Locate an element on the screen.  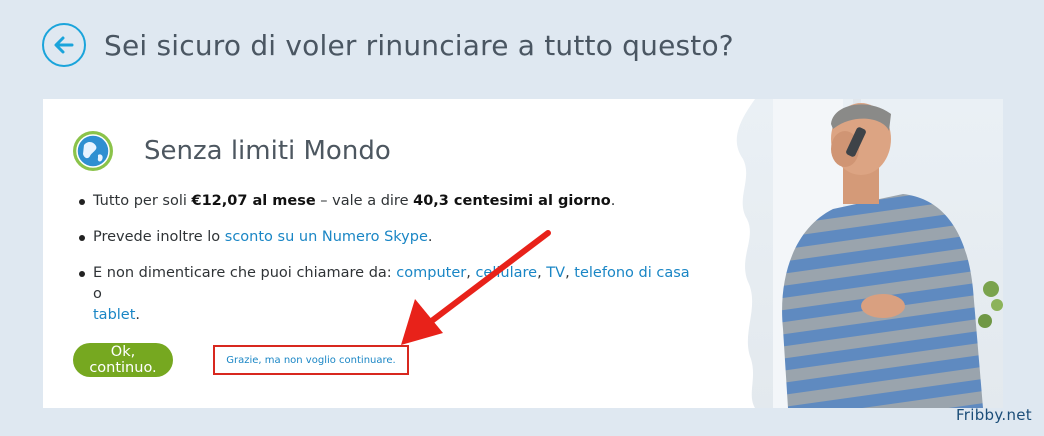
globe-icon is located at coordinates (93, 151).